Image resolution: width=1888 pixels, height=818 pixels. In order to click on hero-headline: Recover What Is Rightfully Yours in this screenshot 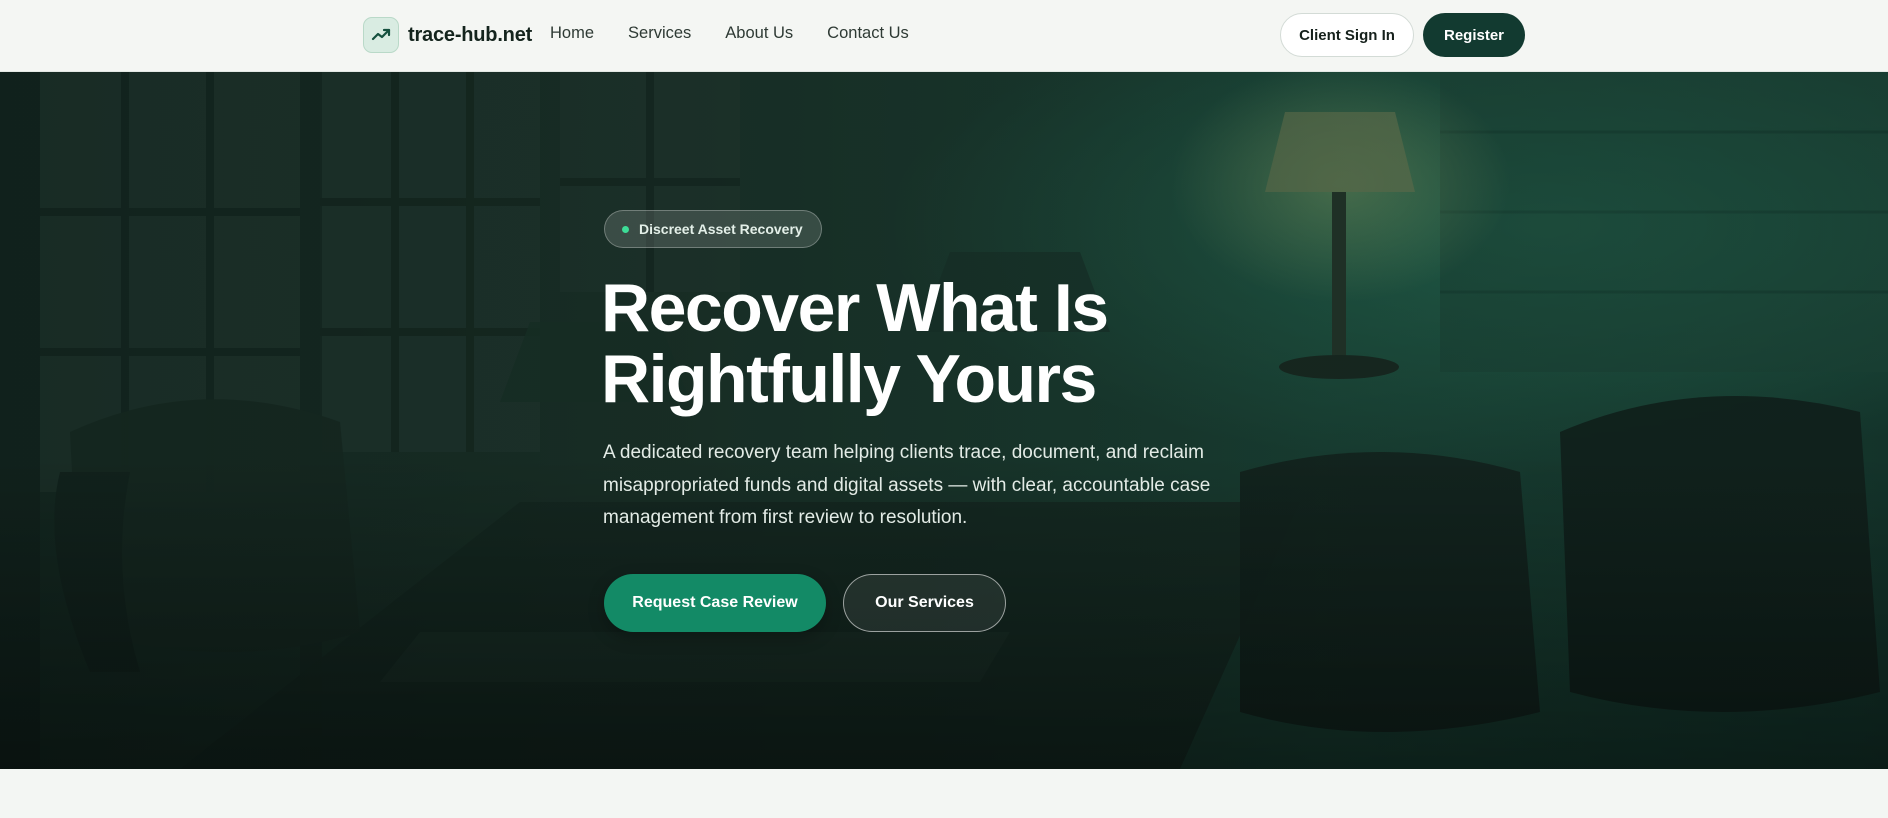, I will do `click(951, 344)`.